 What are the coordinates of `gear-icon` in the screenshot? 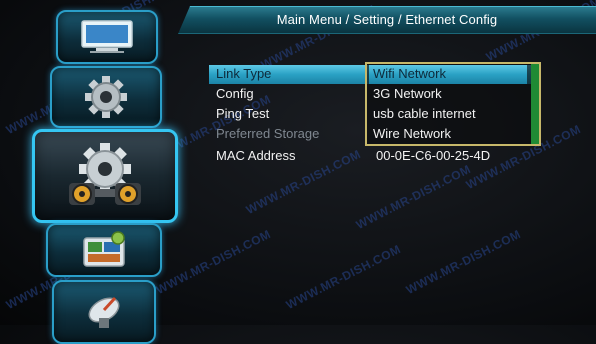 It's located at (106, 97).